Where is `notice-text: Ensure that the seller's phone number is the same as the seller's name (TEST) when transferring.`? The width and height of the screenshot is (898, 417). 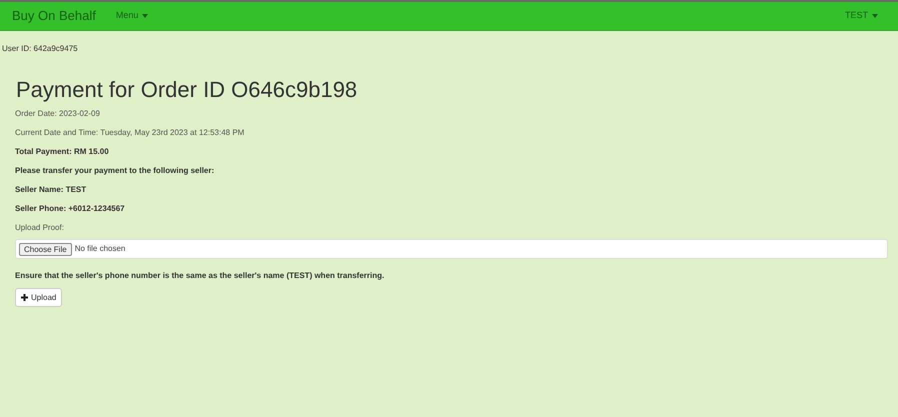
notice-text: Ensure that the seller's phone number is the same as the seller's name (TEST) when transferring. is located at coordinates (200, 276).